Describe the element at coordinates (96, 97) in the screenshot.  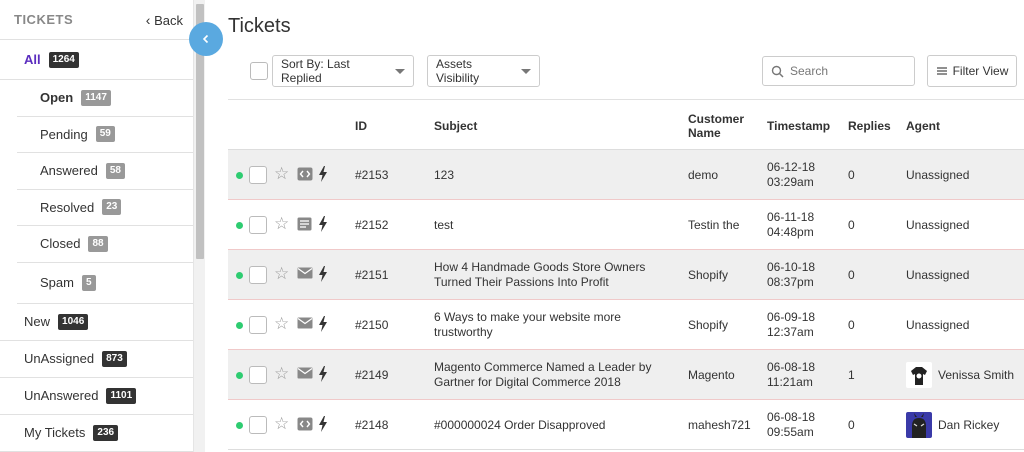
I see `count-badge: 1147` at that location.